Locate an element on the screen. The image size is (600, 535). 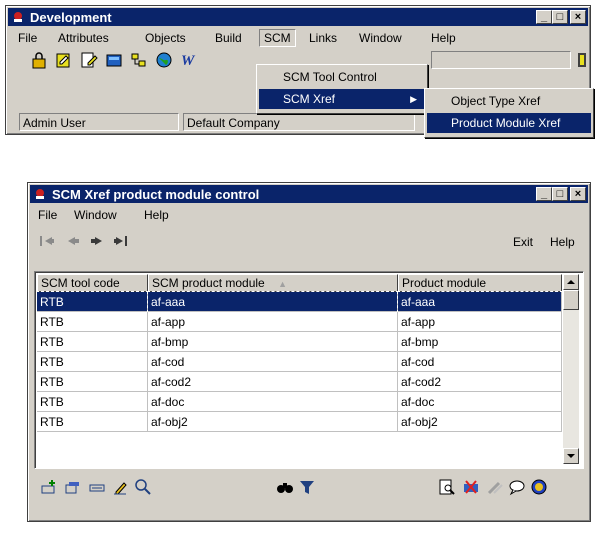
cell-scm-product-module: af-app is located at coordinates (273, 322).